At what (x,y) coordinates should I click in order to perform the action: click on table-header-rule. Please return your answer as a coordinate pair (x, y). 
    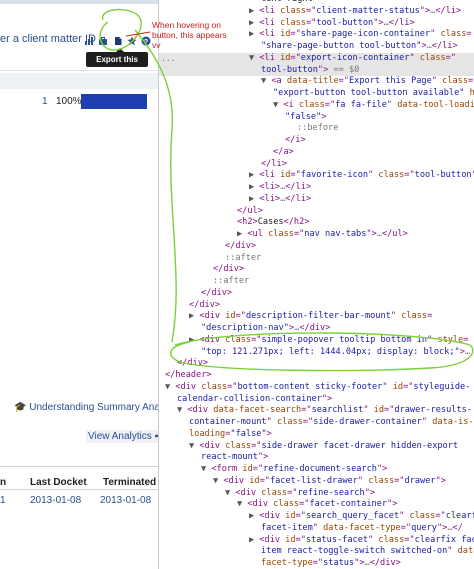
    Looking at the image, I should click on (79, 489).